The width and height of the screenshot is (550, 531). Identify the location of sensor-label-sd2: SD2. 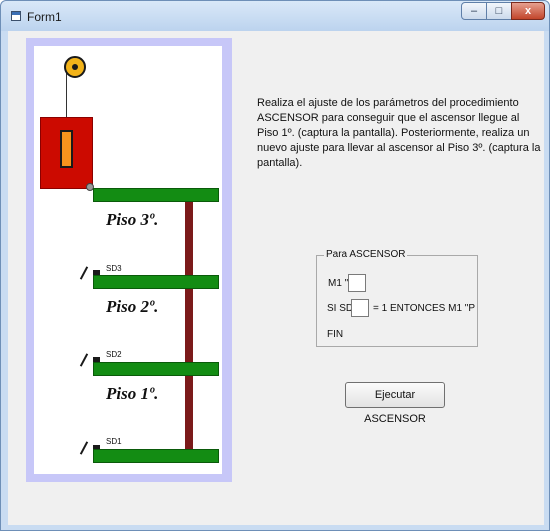
(114, 354).